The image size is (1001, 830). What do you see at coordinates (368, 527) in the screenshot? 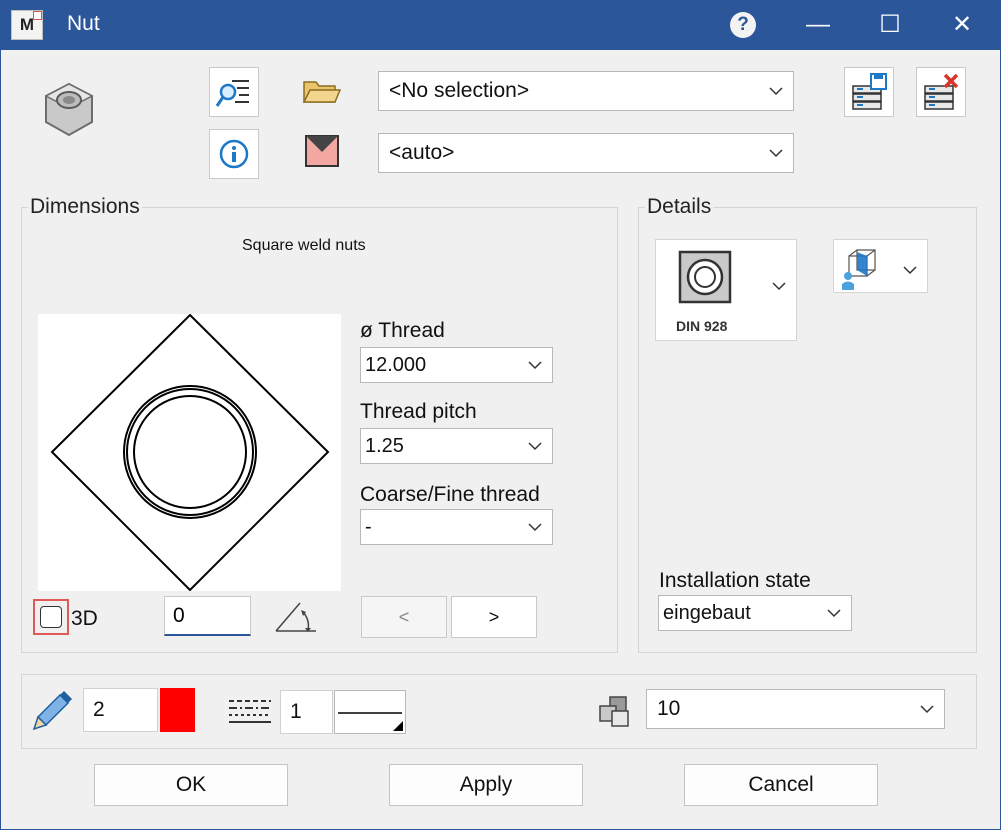
I see `coarse-fine-value: -` at bounding box center [368, 527].